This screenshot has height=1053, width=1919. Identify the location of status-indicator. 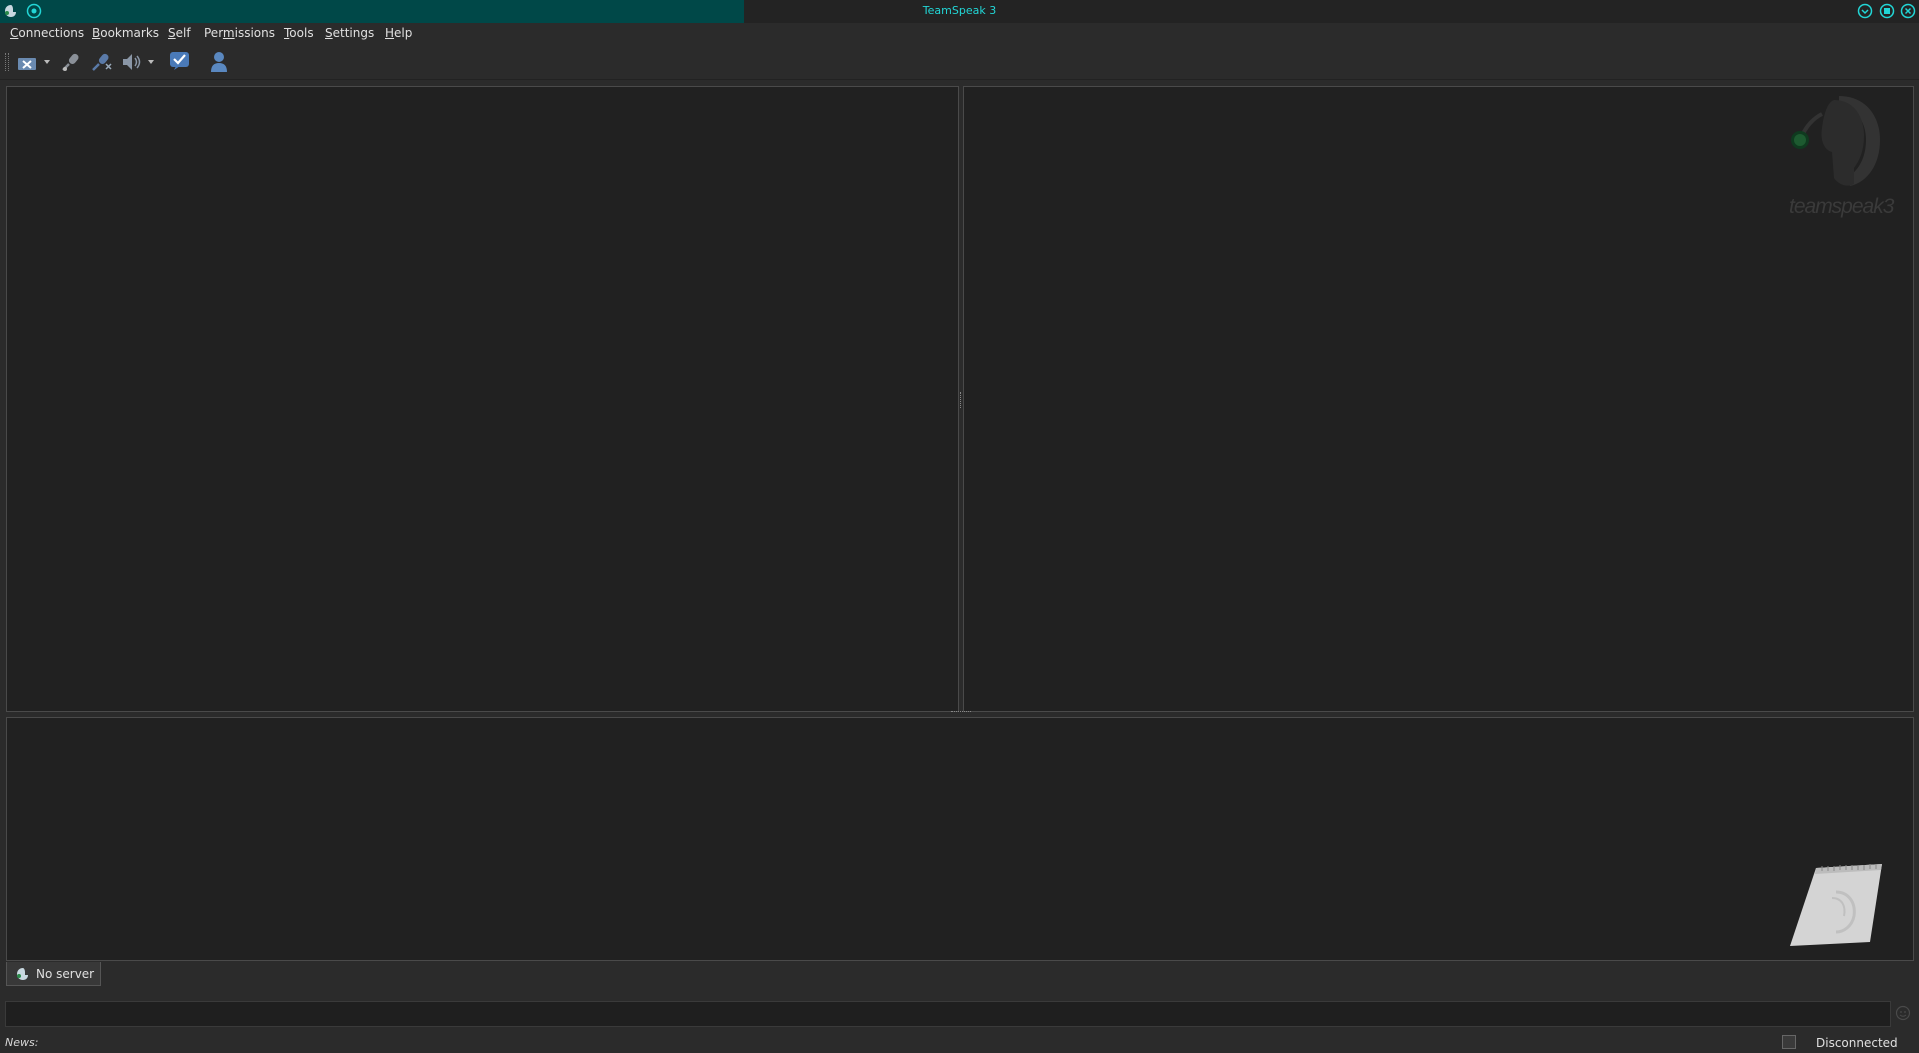
(1789, 1042).